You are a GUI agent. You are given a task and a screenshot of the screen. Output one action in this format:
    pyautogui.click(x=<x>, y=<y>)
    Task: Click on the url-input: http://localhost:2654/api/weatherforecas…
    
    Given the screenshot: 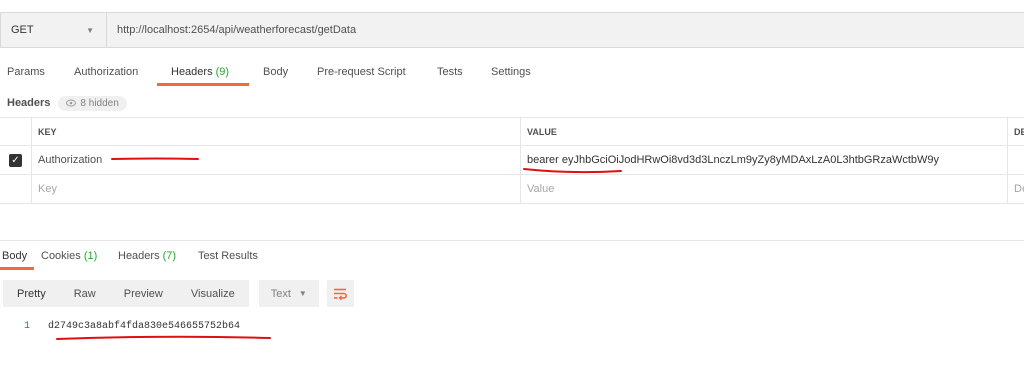 What is the action you would take?
    pyautogui.click(x=231, y=30)
    